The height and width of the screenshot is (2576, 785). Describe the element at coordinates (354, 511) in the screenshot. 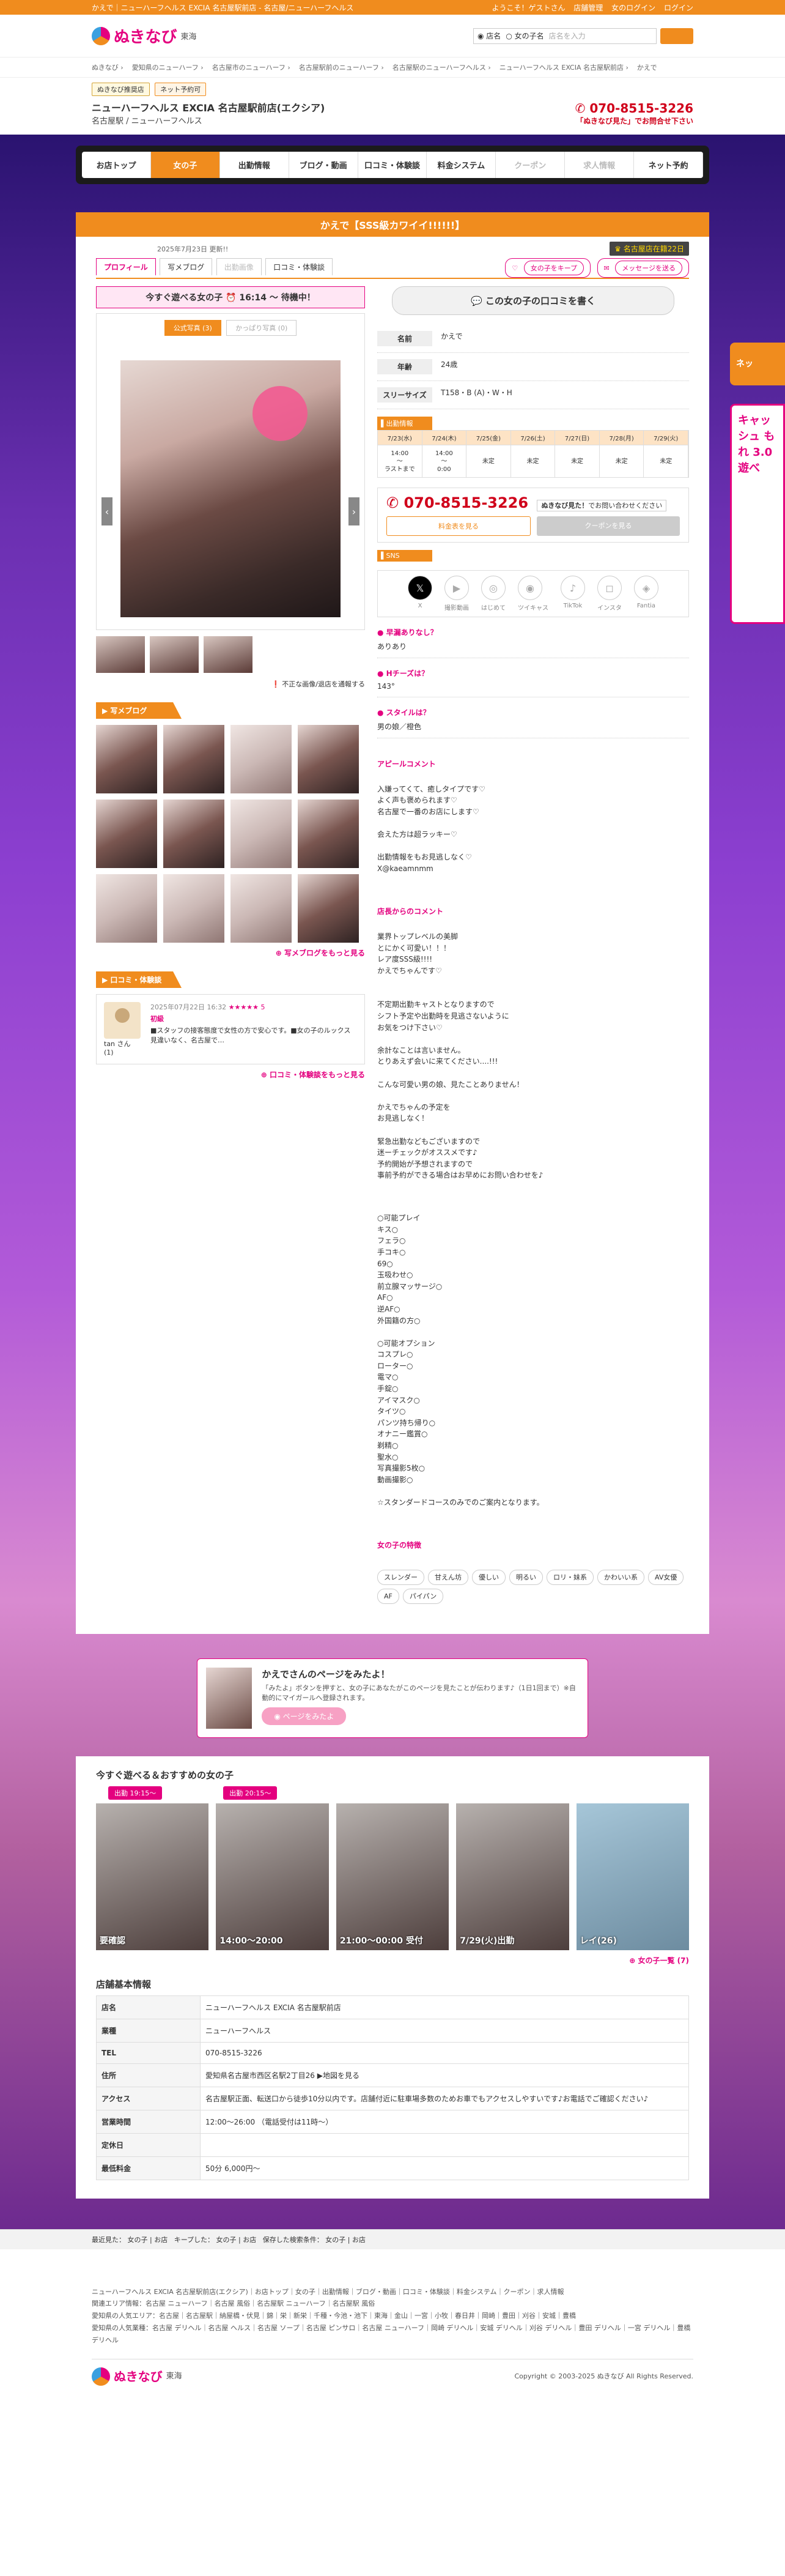

I see `next-photo-arrow-icon: ›` at that location.